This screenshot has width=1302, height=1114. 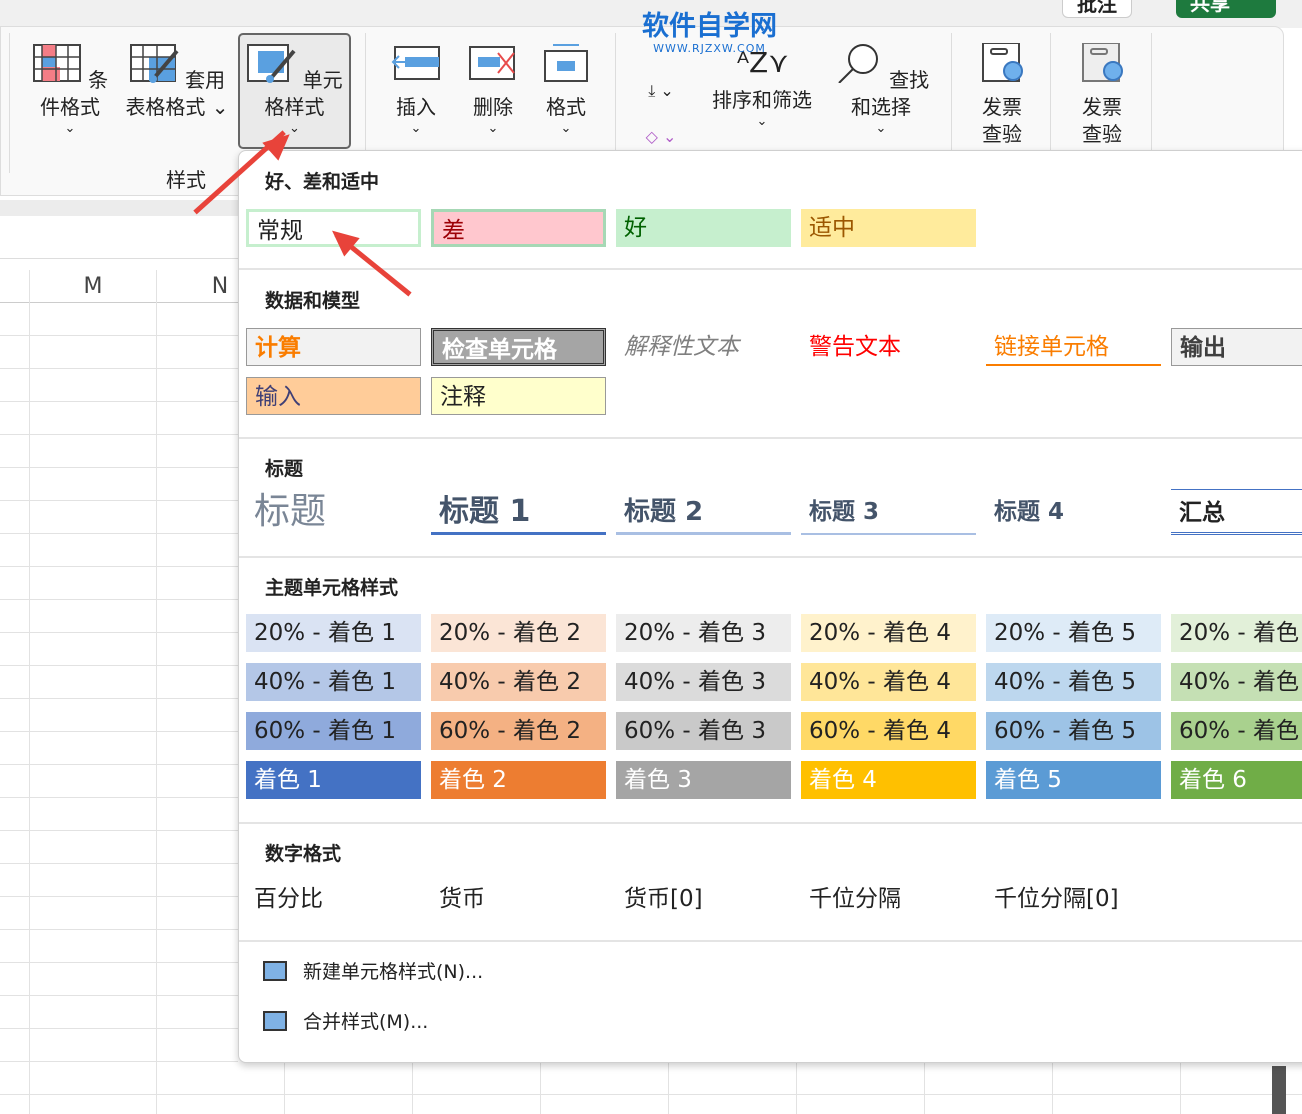 What do you see at coordinates (518, 682) in the screenshot?
I see `theme-style-cell: 40% - 着色 2` at bounding box center [518, 682].